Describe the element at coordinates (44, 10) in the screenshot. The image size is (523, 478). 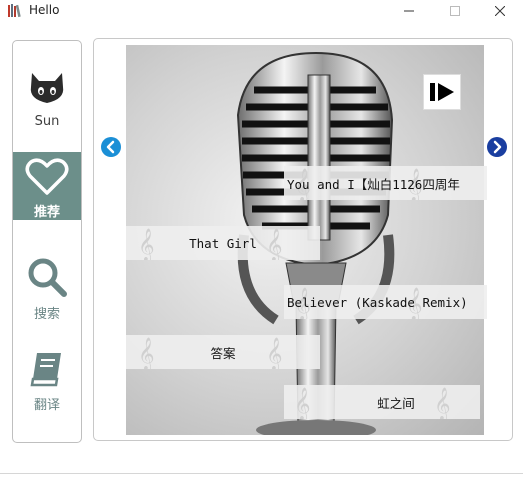
I see `window-title: Hello` at that location.